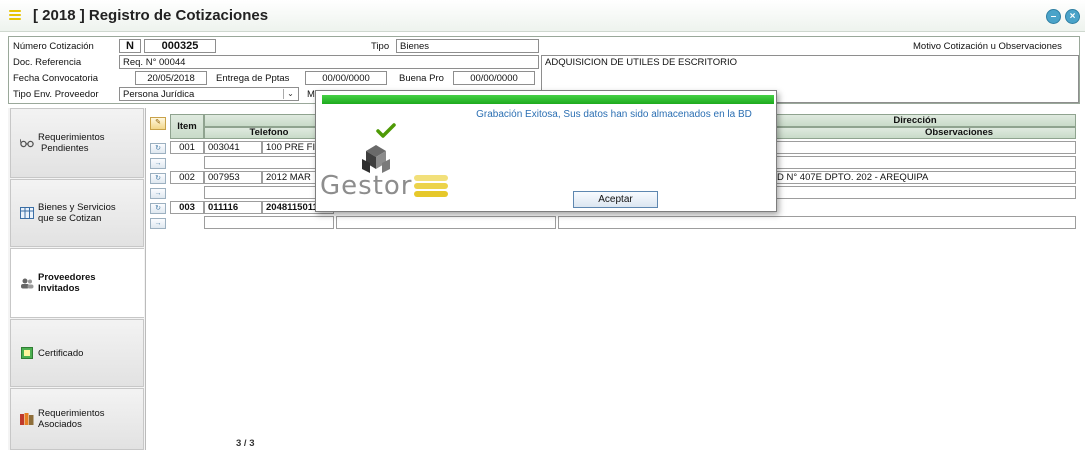 The width and height of the screenshot is (1085, 450). I want to click on sidebar-label: Certificado, so click(61, 353).